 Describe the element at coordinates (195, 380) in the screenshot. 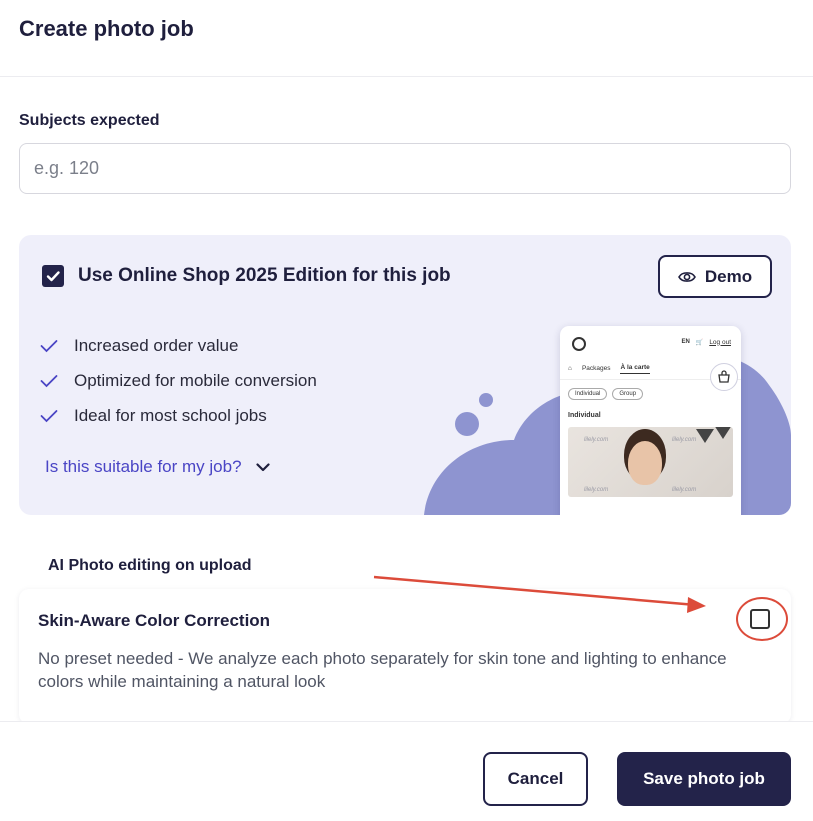

I see `benefit-text: Optimized for mobile conversion` at that location.